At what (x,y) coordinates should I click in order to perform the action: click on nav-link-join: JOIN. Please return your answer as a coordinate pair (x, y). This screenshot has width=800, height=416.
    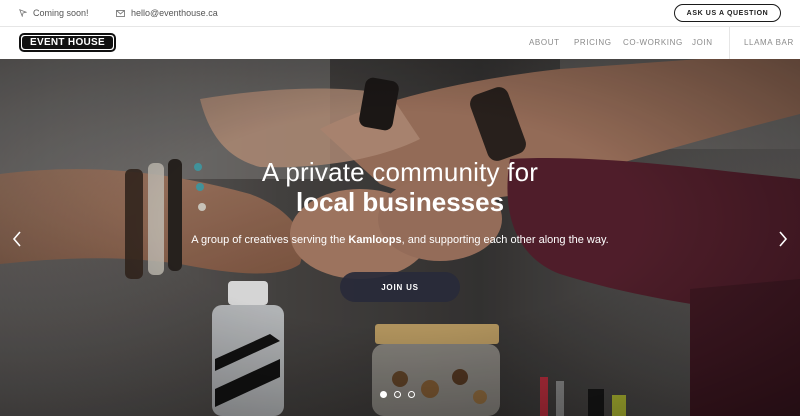
    Looking at the image, I should click on (702, 42).